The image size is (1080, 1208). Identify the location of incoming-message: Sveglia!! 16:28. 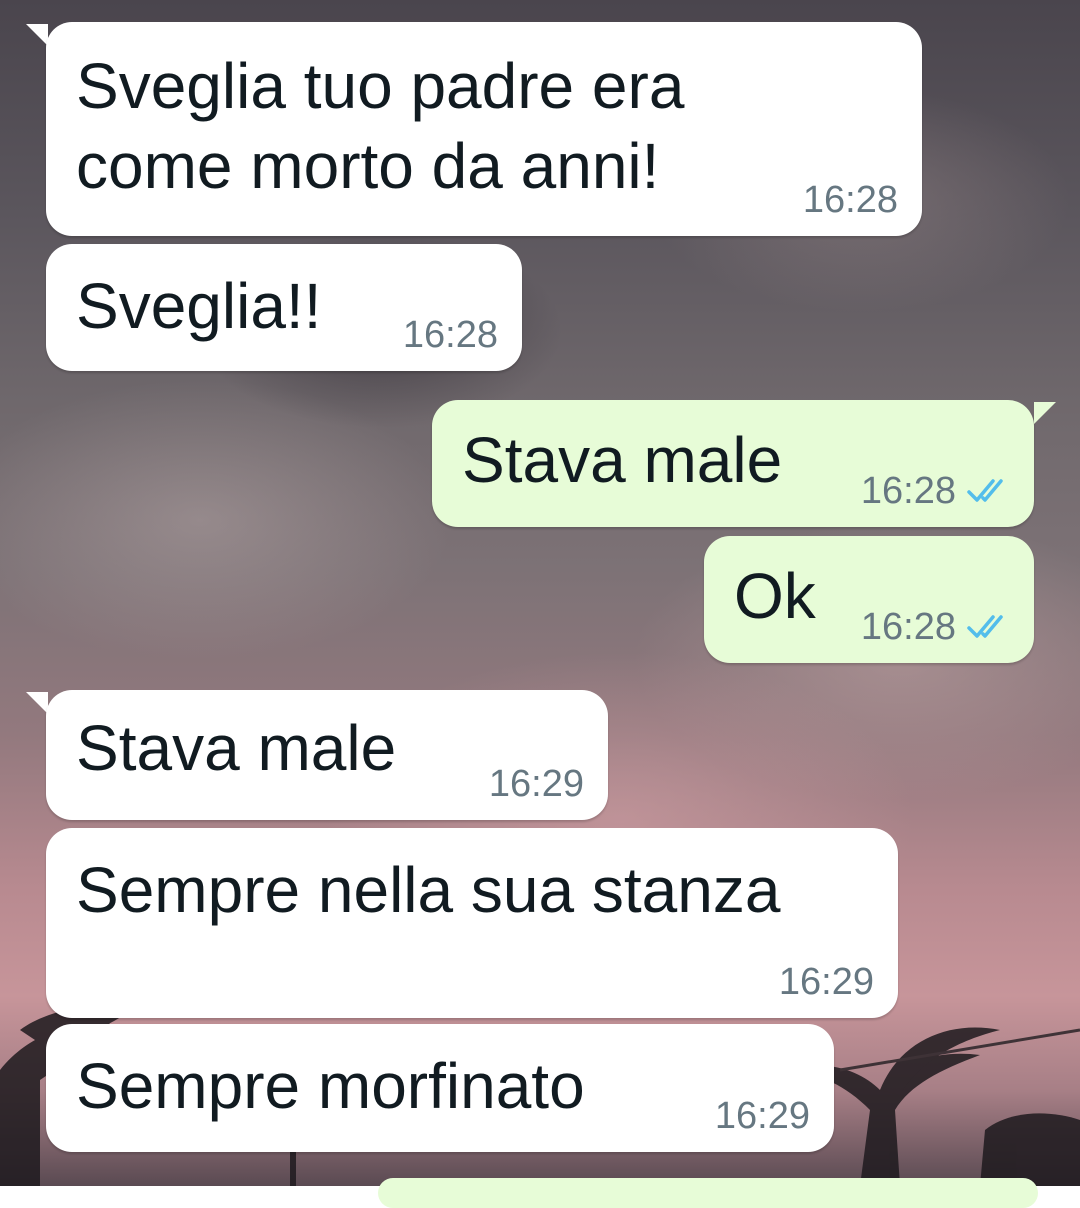
(284, 307).